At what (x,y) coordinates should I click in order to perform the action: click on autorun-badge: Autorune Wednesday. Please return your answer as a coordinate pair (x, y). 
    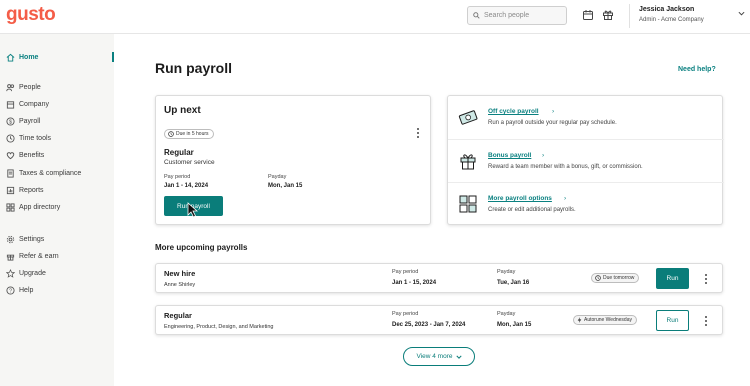
    Looking at the image, I should click on (605, 320).